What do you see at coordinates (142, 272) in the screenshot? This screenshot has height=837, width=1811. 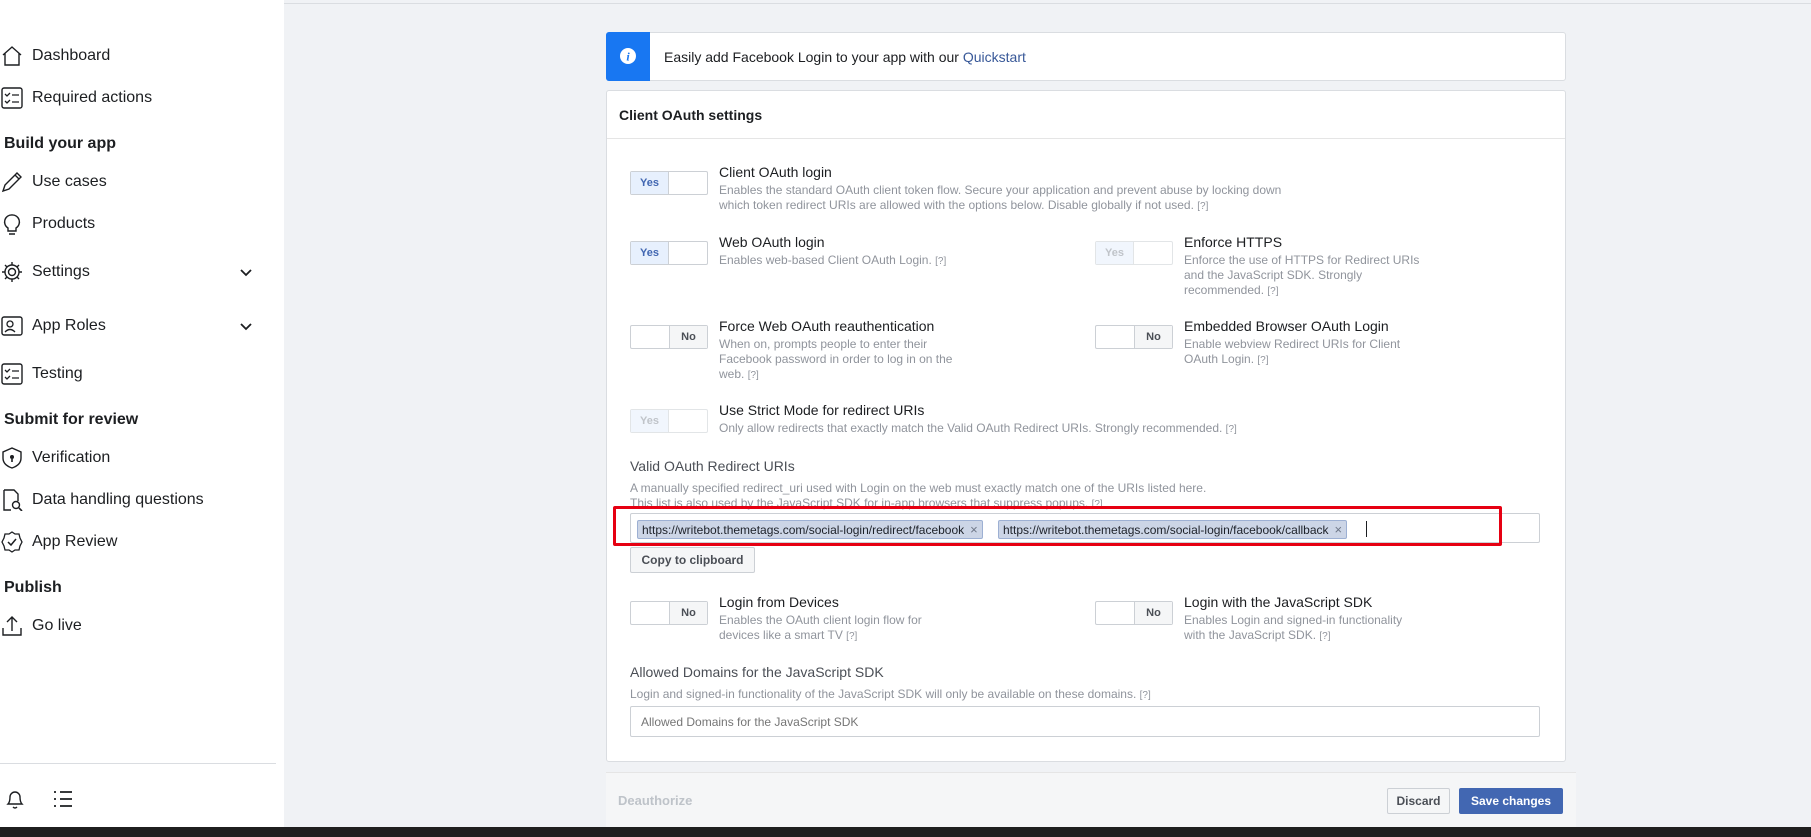 I see `sidebar-item-settings: Settings` at bounding box center [142, 272].